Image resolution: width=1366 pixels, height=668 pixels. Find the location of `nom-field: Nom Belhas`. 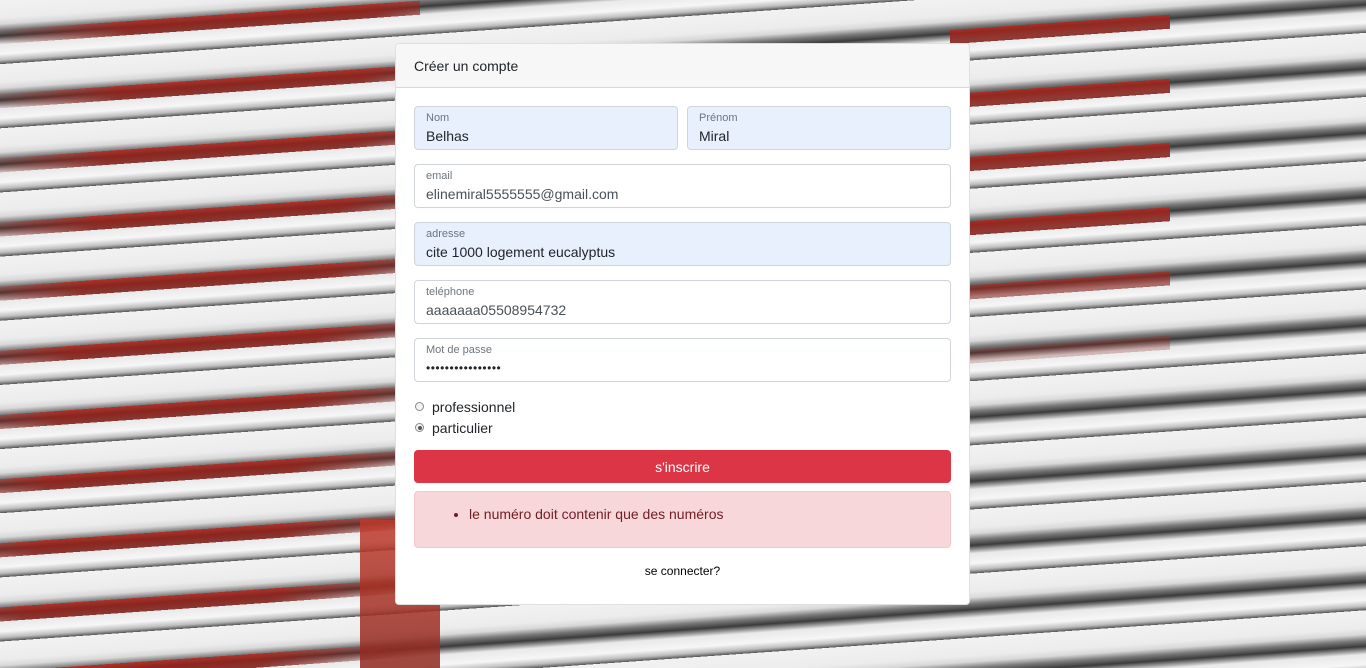

nom-field: Nom Belhas is located at coordinates (546, 128).